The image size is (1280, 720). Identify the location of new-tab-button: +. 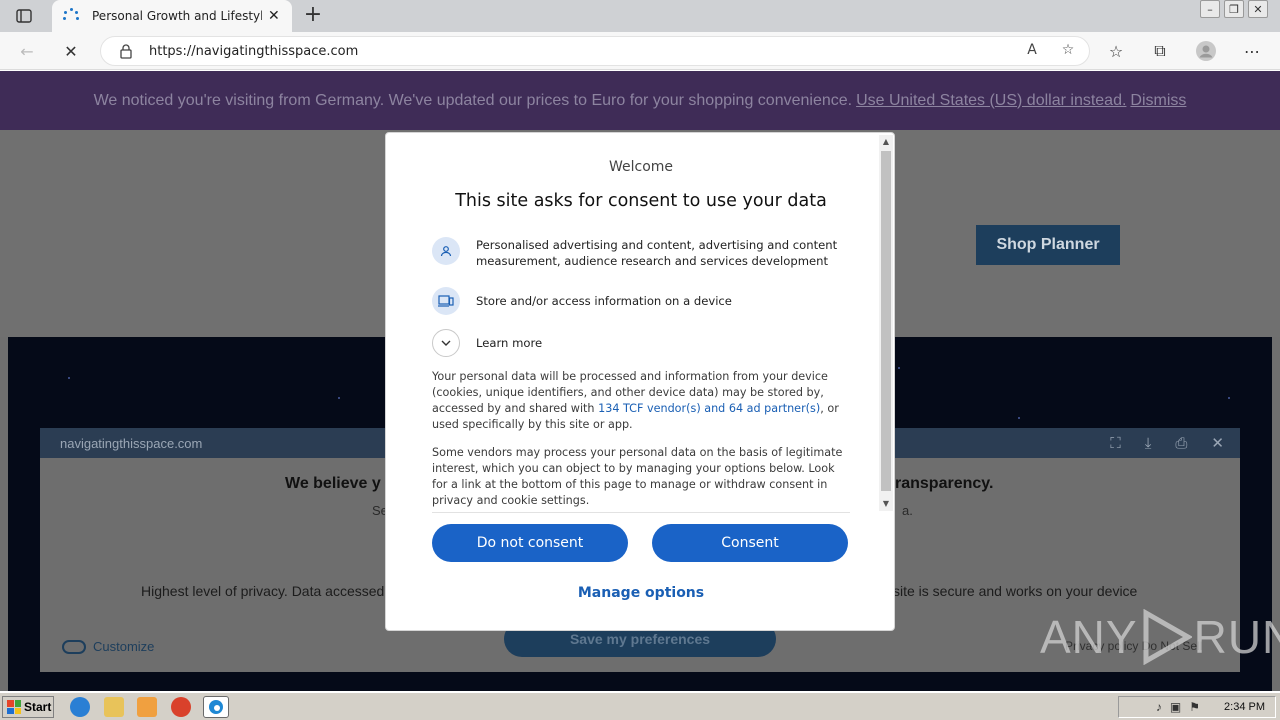
(313, 15).